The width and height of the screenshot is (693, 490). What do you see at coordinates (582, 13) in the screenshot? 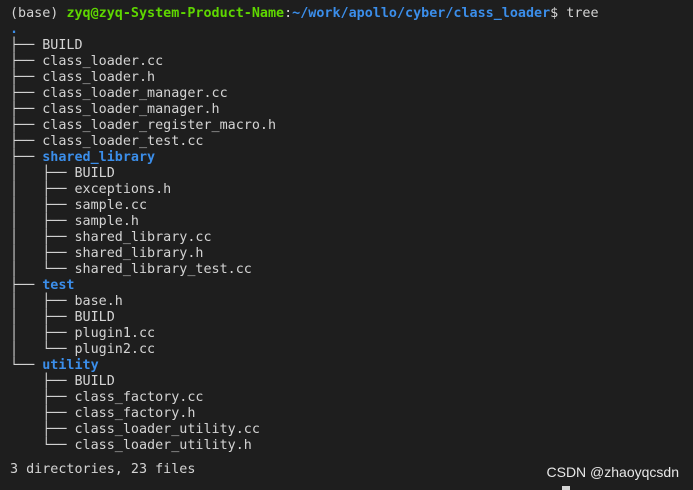
I see `command-text: tree` at bounding box center [582, 13].